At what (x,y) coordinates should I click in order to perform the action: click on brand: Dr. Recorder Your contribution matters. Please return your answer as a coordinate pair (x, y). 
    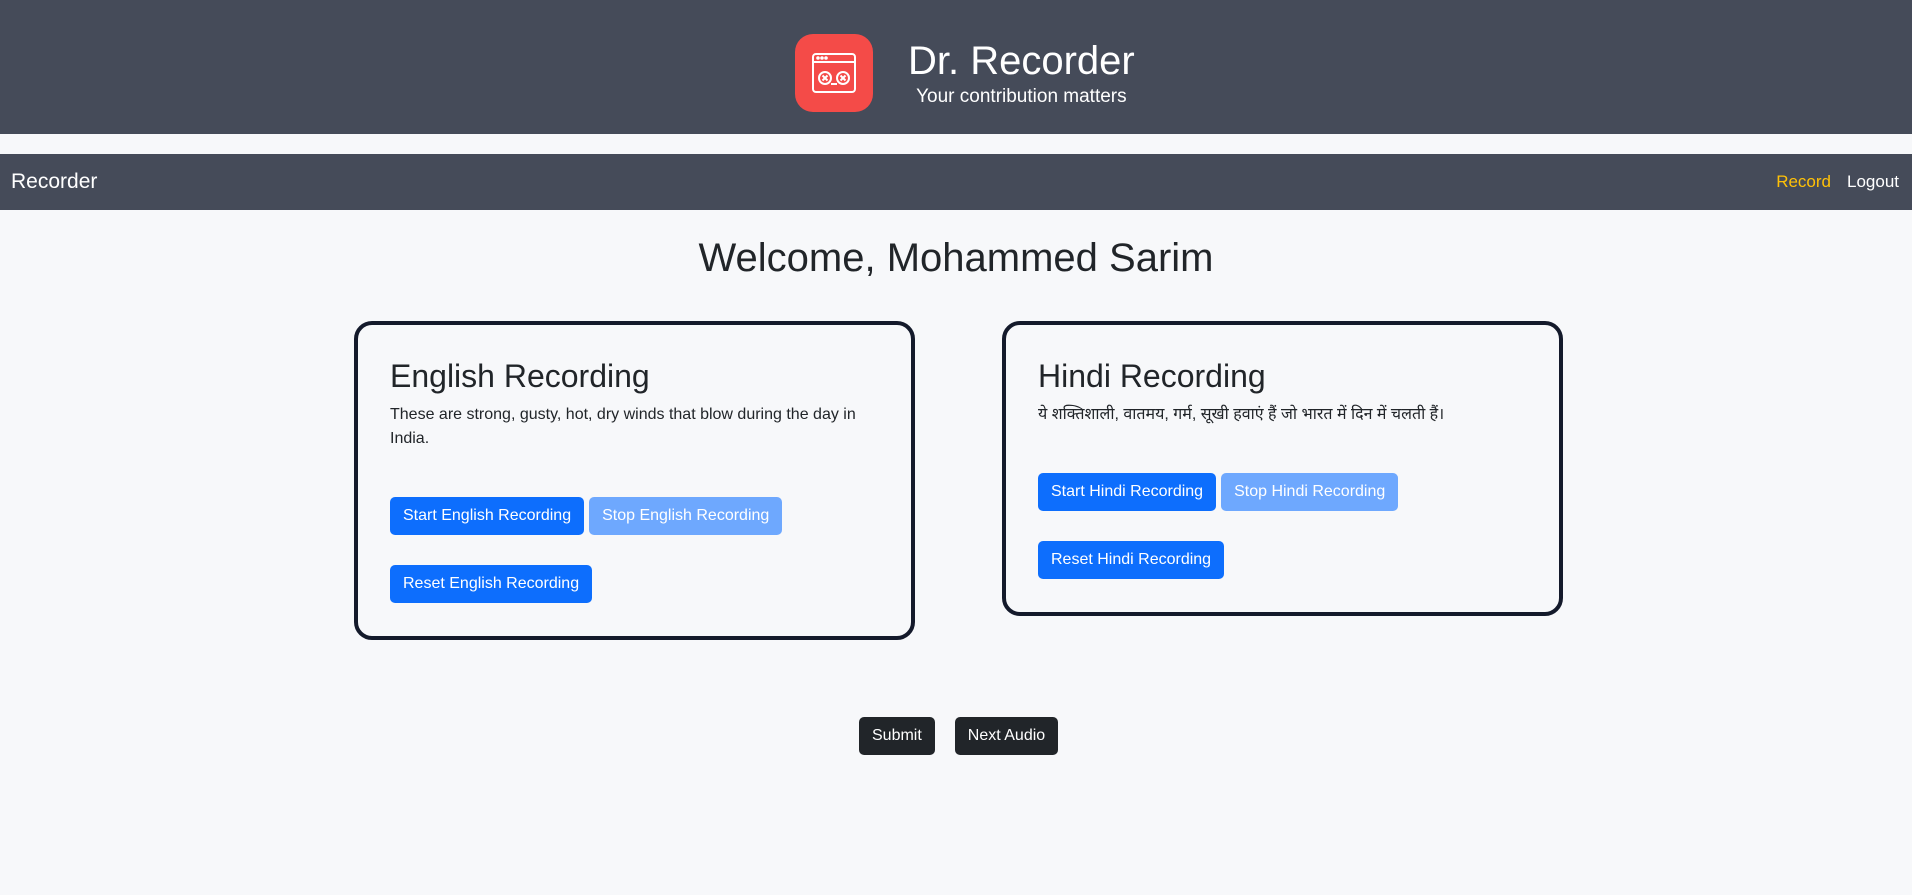
    Looking at the image, I should click on (965, 73).